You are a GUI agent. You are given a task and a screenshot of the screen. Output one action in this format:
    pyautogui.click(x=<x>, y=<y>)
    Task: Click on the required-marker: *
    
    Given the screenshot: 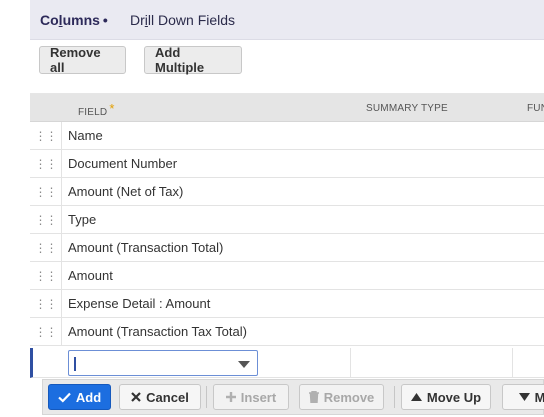 What is the action you would take?
    pyautogui.click(x=112, y=108)
    